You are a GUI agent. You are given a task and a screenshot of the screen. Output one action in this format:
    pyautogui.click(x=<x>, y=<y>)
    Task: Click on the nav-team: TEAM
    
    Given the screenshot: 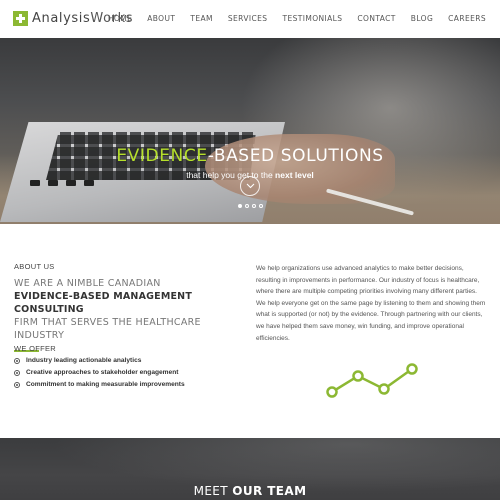 What is the action you would take?
    pyautogui.click(x=201, y=18)
    